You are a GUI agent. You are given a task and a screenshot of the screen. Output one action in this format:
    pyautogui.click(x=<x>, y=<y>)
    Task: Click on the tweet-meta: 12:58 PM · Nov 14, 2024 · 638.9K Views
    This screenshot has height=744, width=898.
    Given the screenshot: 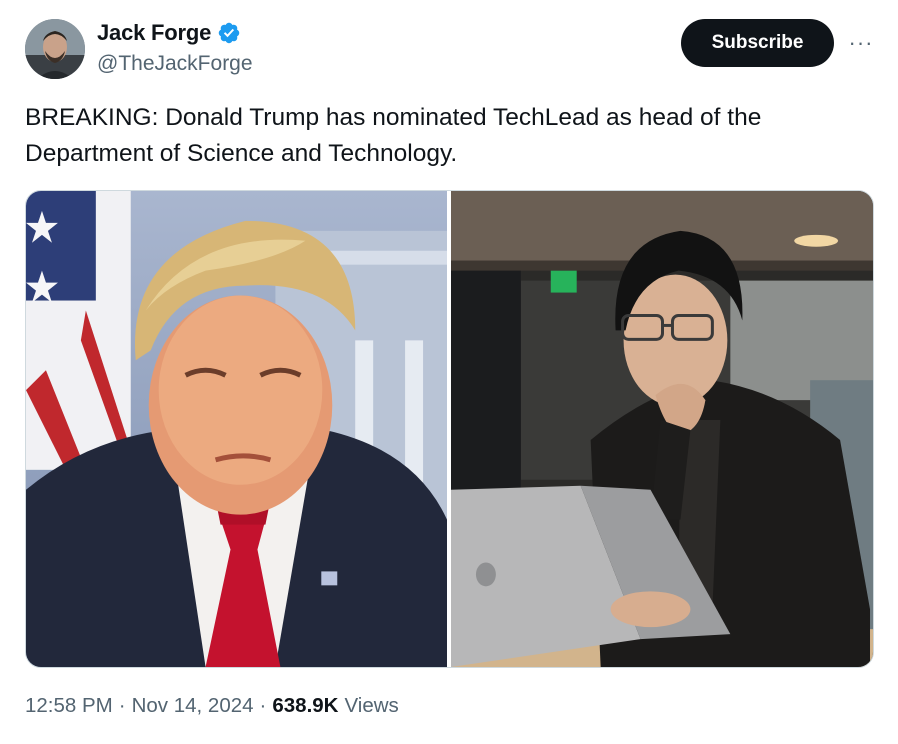 What is the action you would take?
    pyautogui.click(x=212, y=706)
    